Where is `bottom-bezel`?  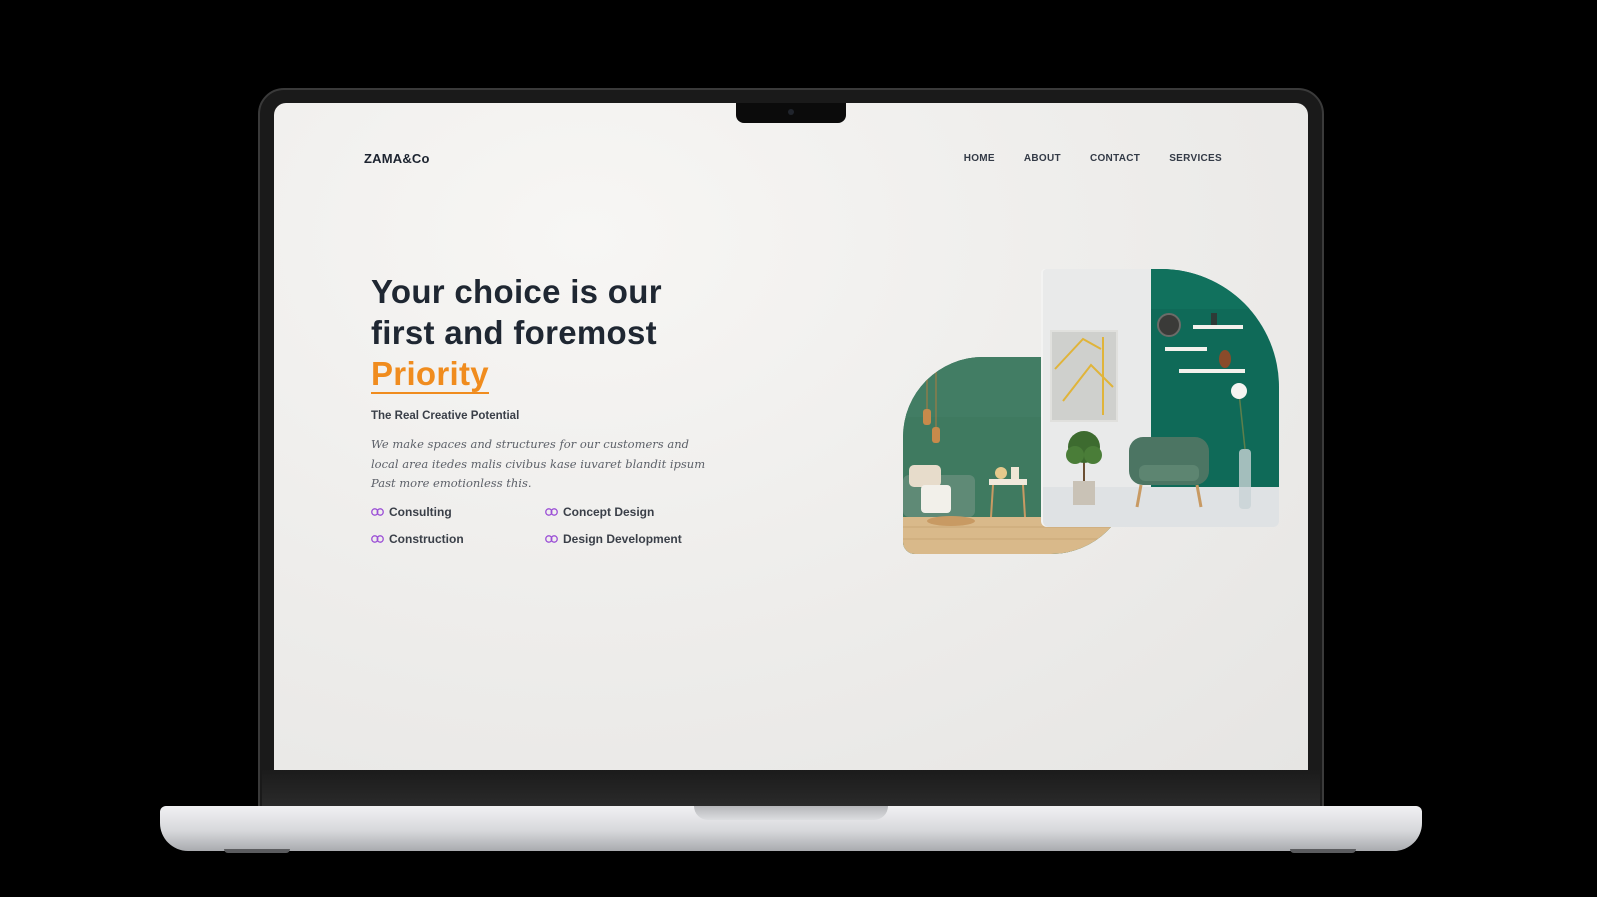
bottom-bezel is located at coordinates (791, 788).